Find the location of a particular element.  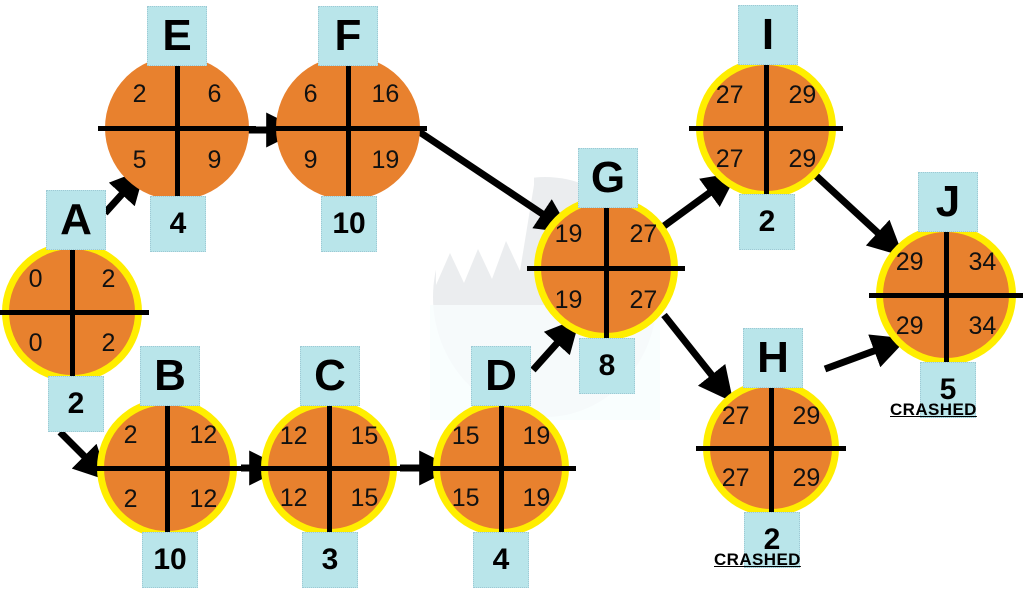

latest-start-i: 27 is located at coordinates (729, 159).